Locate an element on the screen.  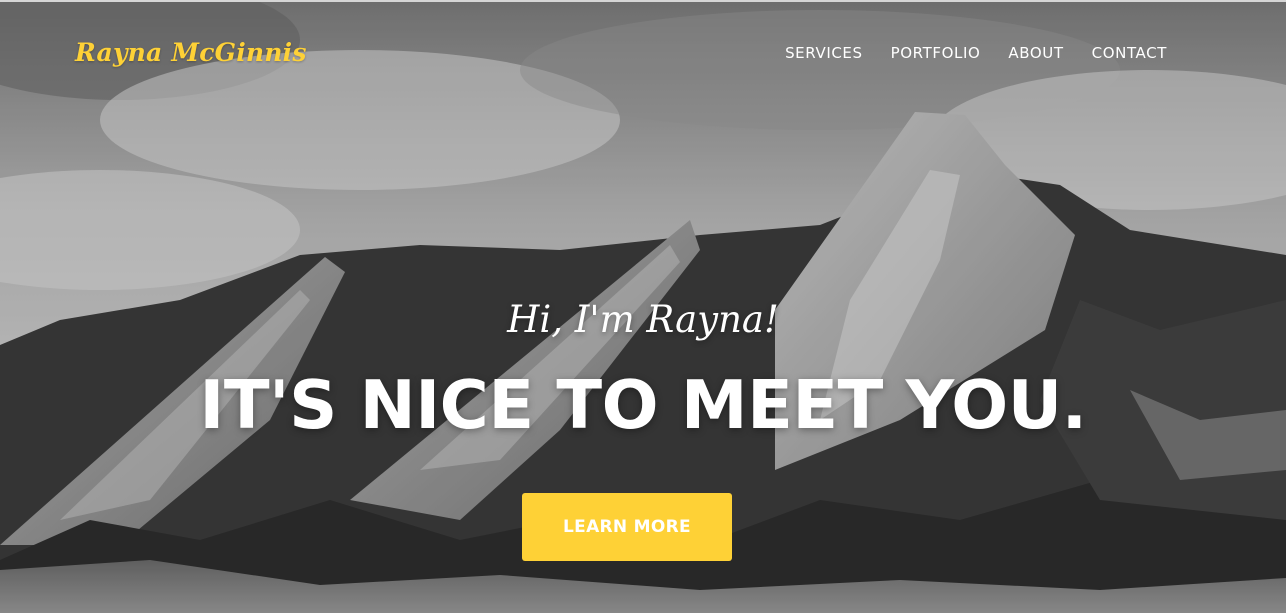
learn-more-button: LEARN MORE is located at coordinates (627, 527).